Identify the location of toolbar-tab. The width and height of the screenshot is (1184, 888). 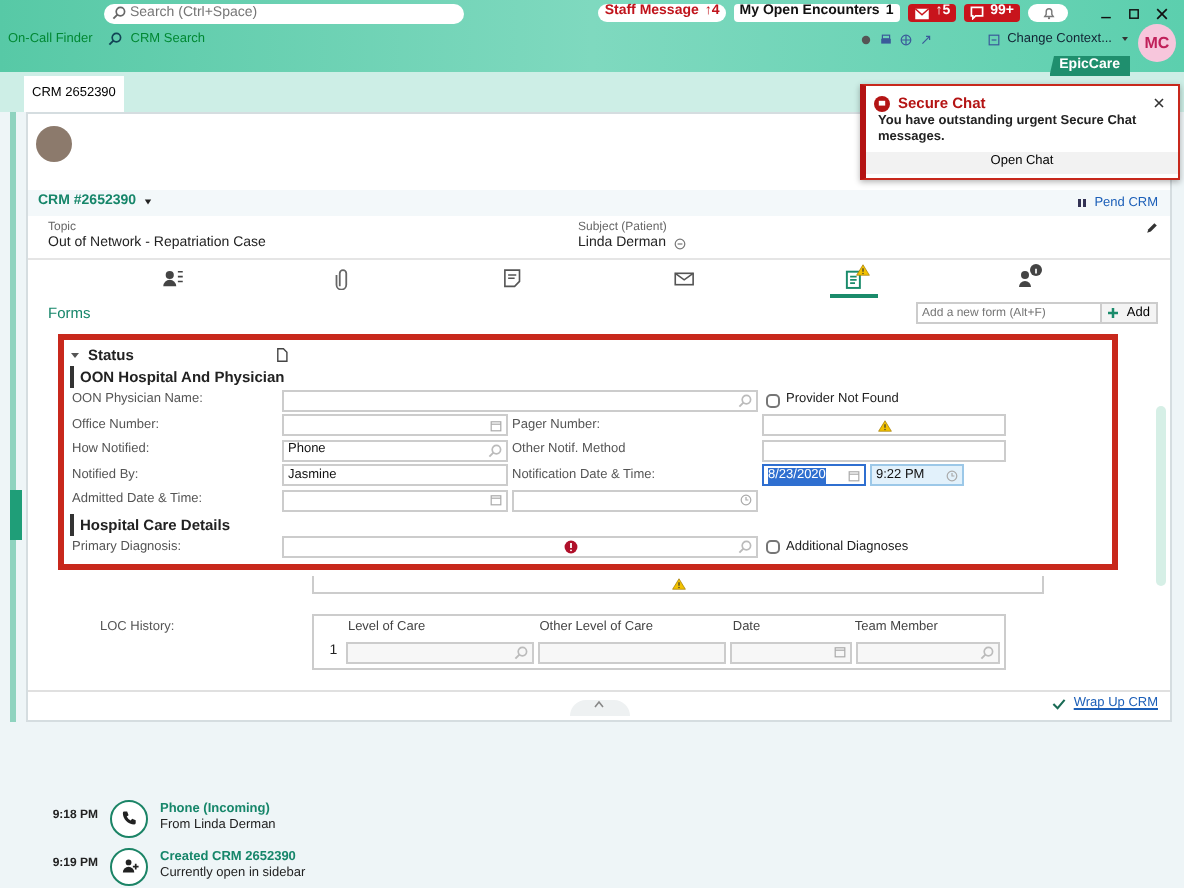
(854, 280).